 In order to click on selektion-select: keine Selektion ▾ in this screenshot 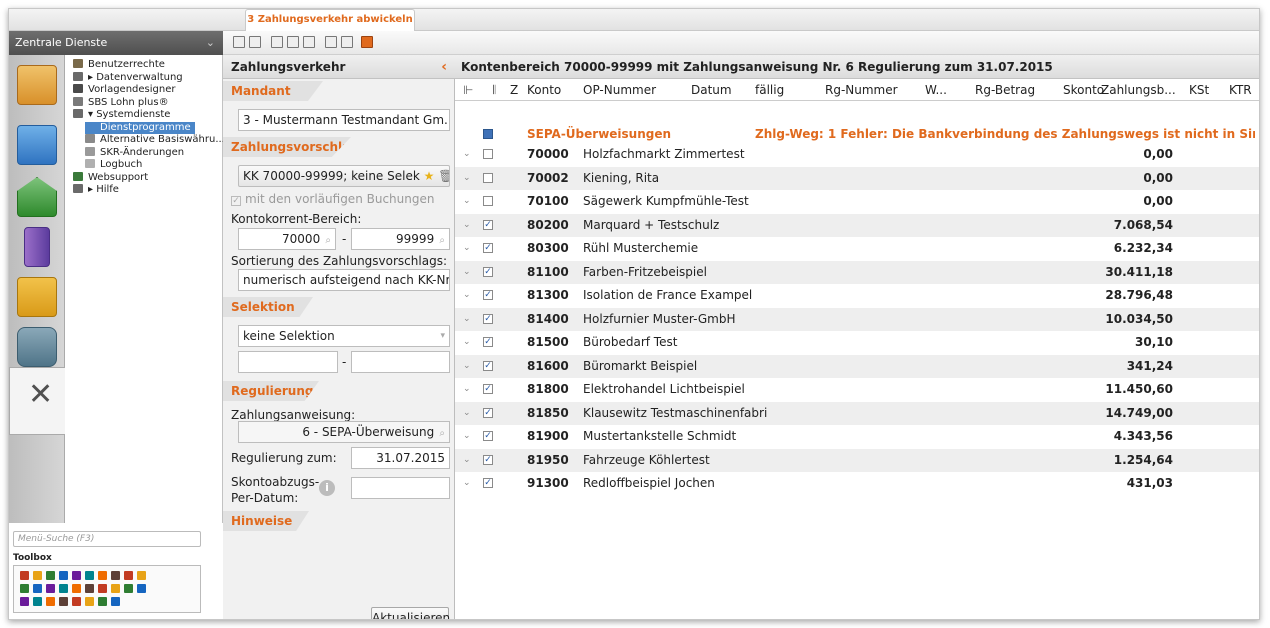, I will do `click(344, 336)`.